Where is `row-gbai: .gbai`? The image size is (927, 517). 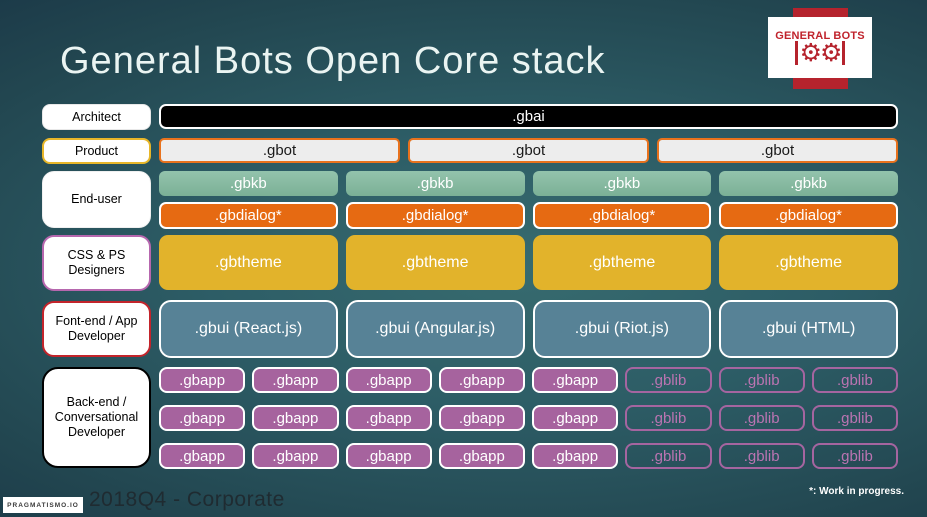
row-gbai: .gbai is located at coordinates (528, 116).